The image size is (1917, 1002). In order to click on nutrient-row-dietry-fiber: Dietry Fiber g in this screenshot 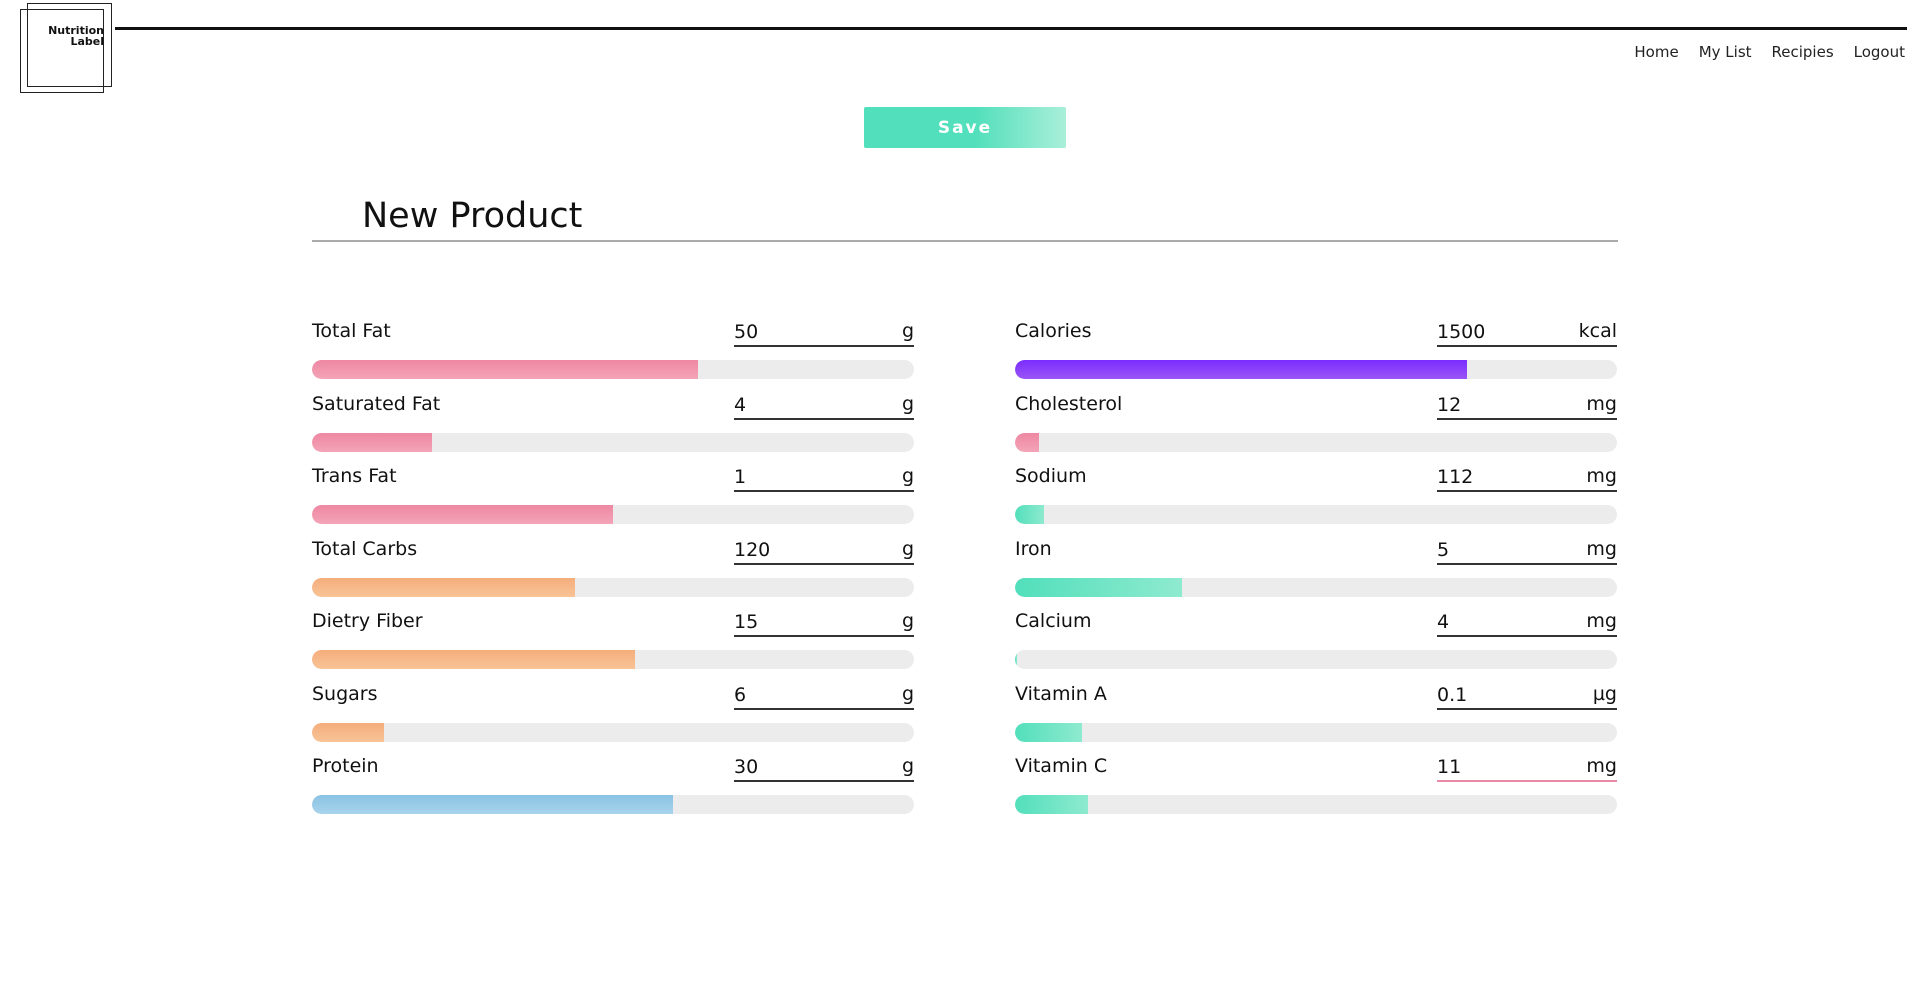, I will do `click(613, 646)`.